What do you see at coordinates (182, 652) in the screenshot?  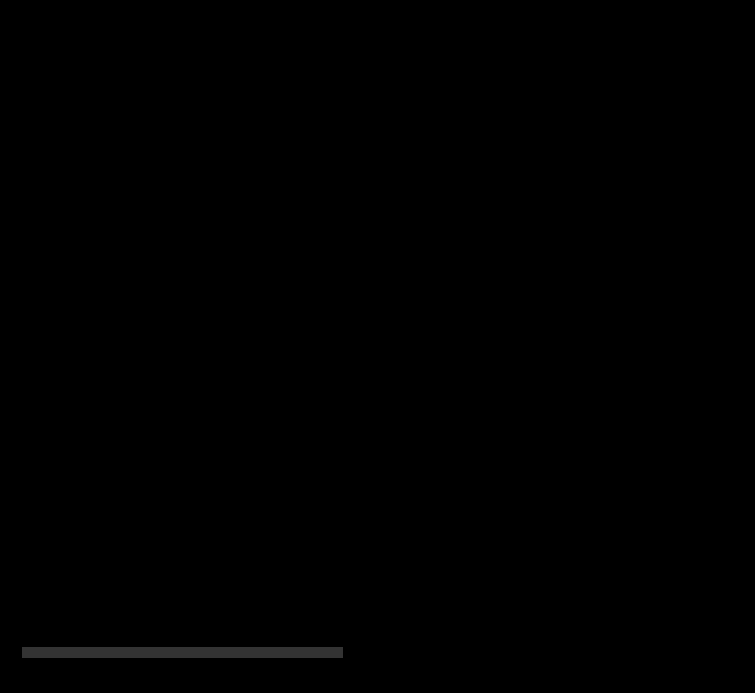 I see `colorbar-gradient` at bounding box center [182, 652].